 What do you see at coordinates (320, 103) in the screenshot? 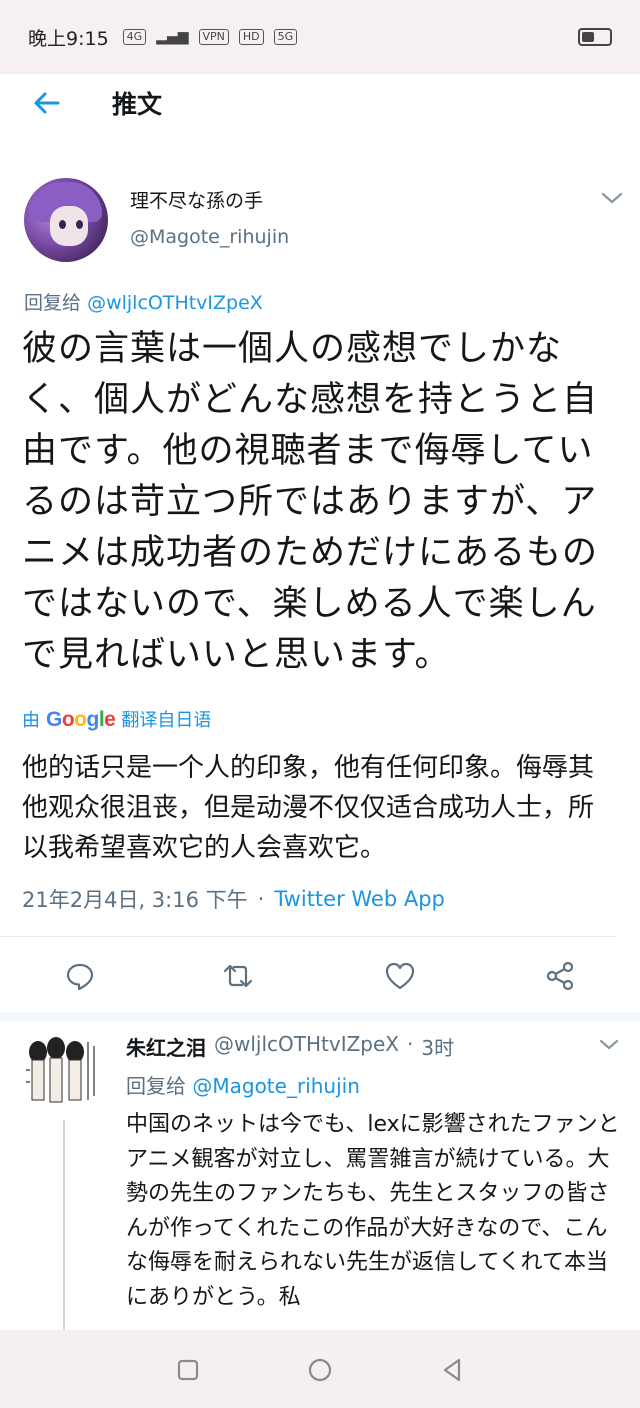
I see `page-header: 推文` at bounding box center [320, 103].